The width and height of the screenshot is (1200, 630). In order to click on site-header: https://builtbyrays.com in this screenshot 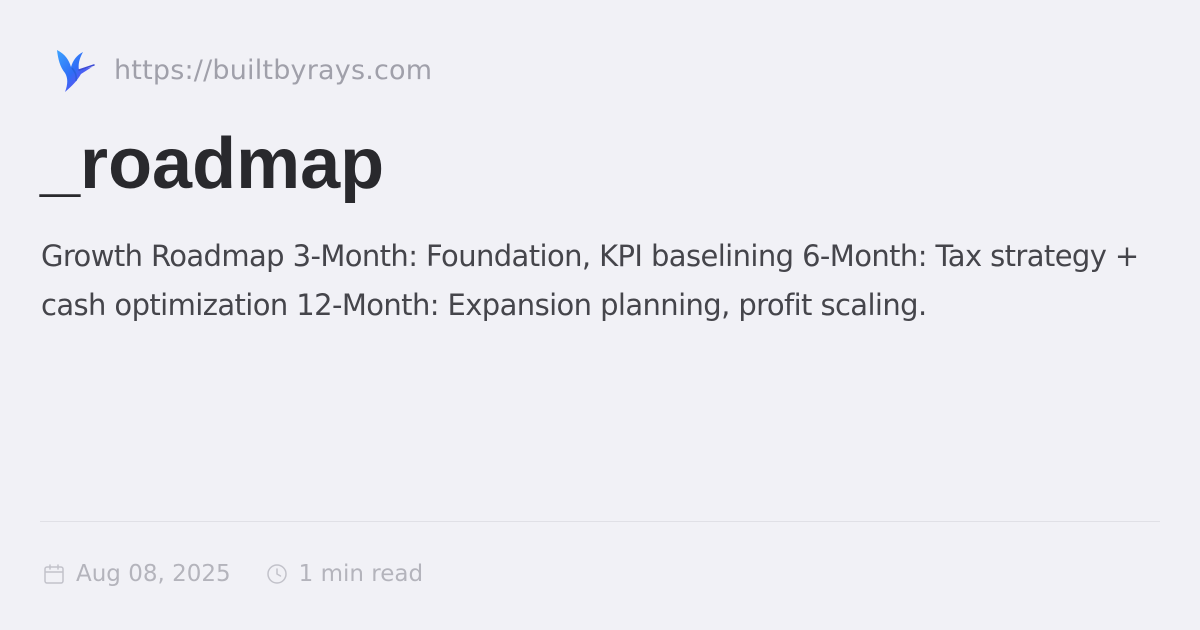, I will do `click(242, 70)`.